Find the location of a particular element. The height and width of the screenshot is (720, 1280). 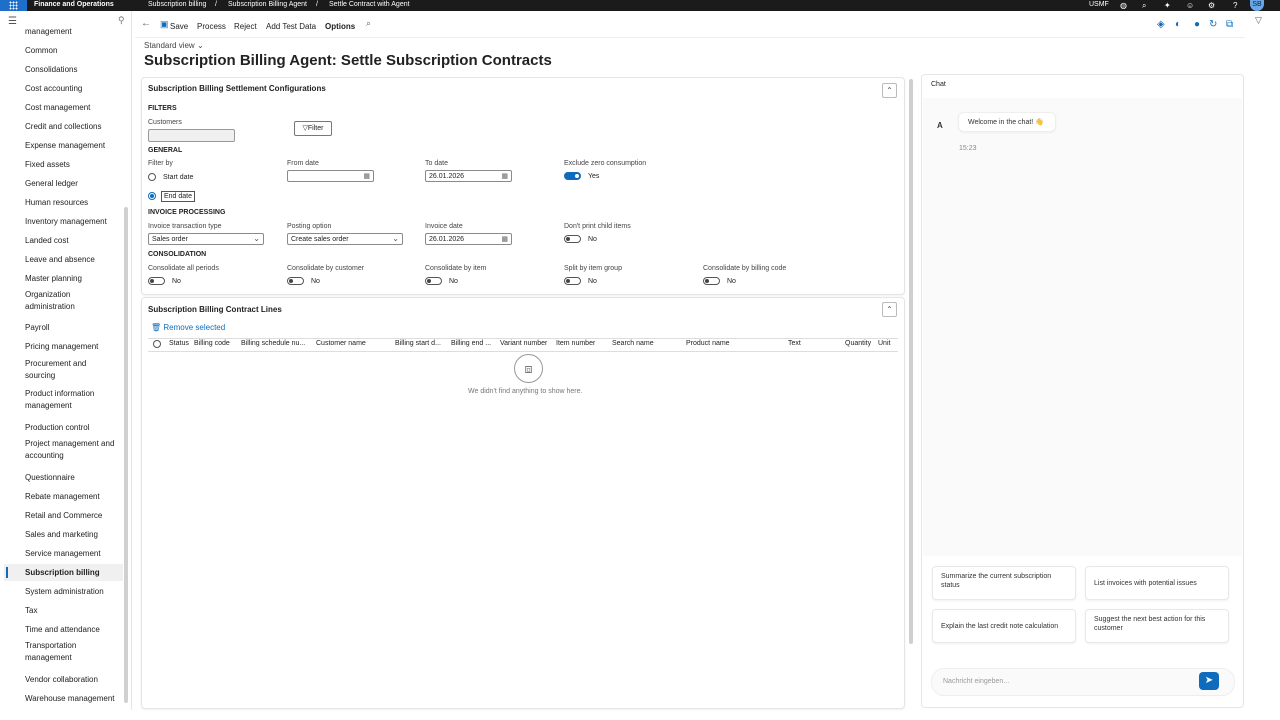

sidebar-item: System administration is located at coordinates (72, 592).